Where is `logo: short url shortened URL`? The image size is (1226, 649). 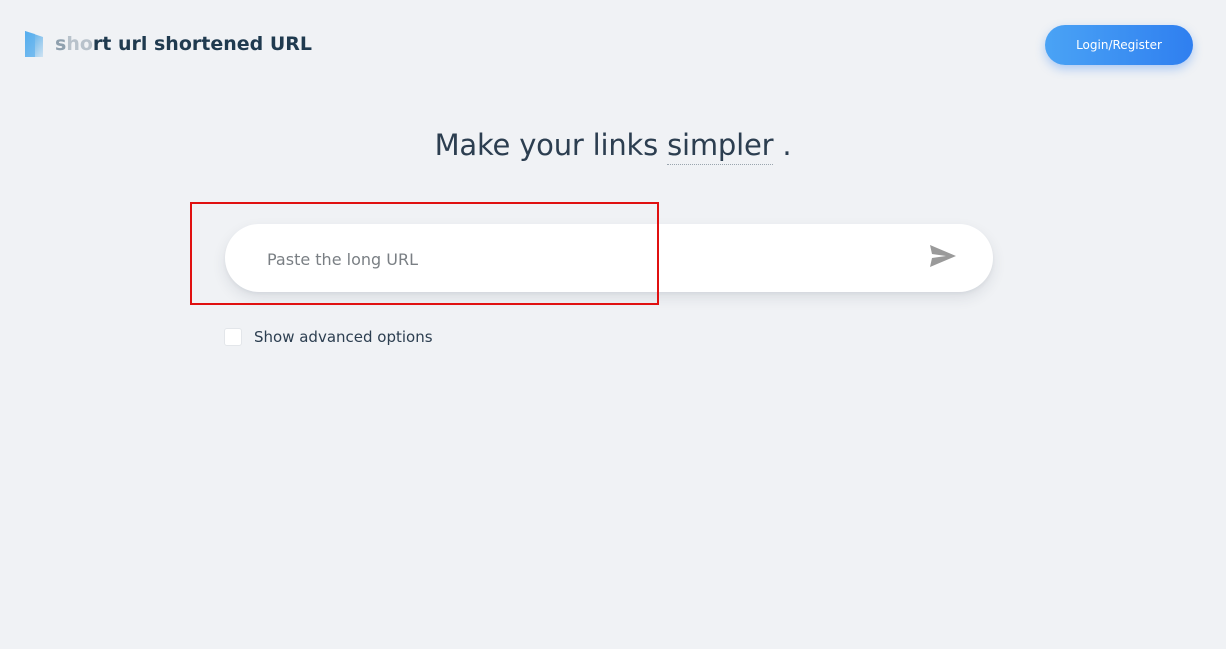 logo: short url shortened URL is located at coordinates (168, 44).